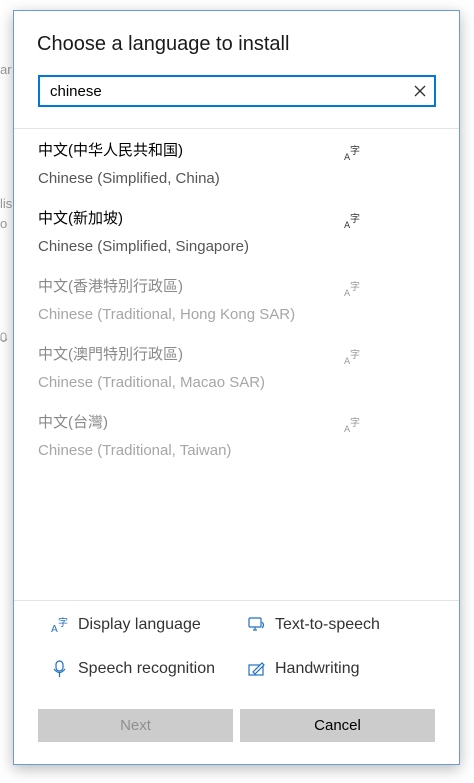  Describe the element at coordinates (256, 669) in the screenshot. I see `handwriting-icon` at that location.